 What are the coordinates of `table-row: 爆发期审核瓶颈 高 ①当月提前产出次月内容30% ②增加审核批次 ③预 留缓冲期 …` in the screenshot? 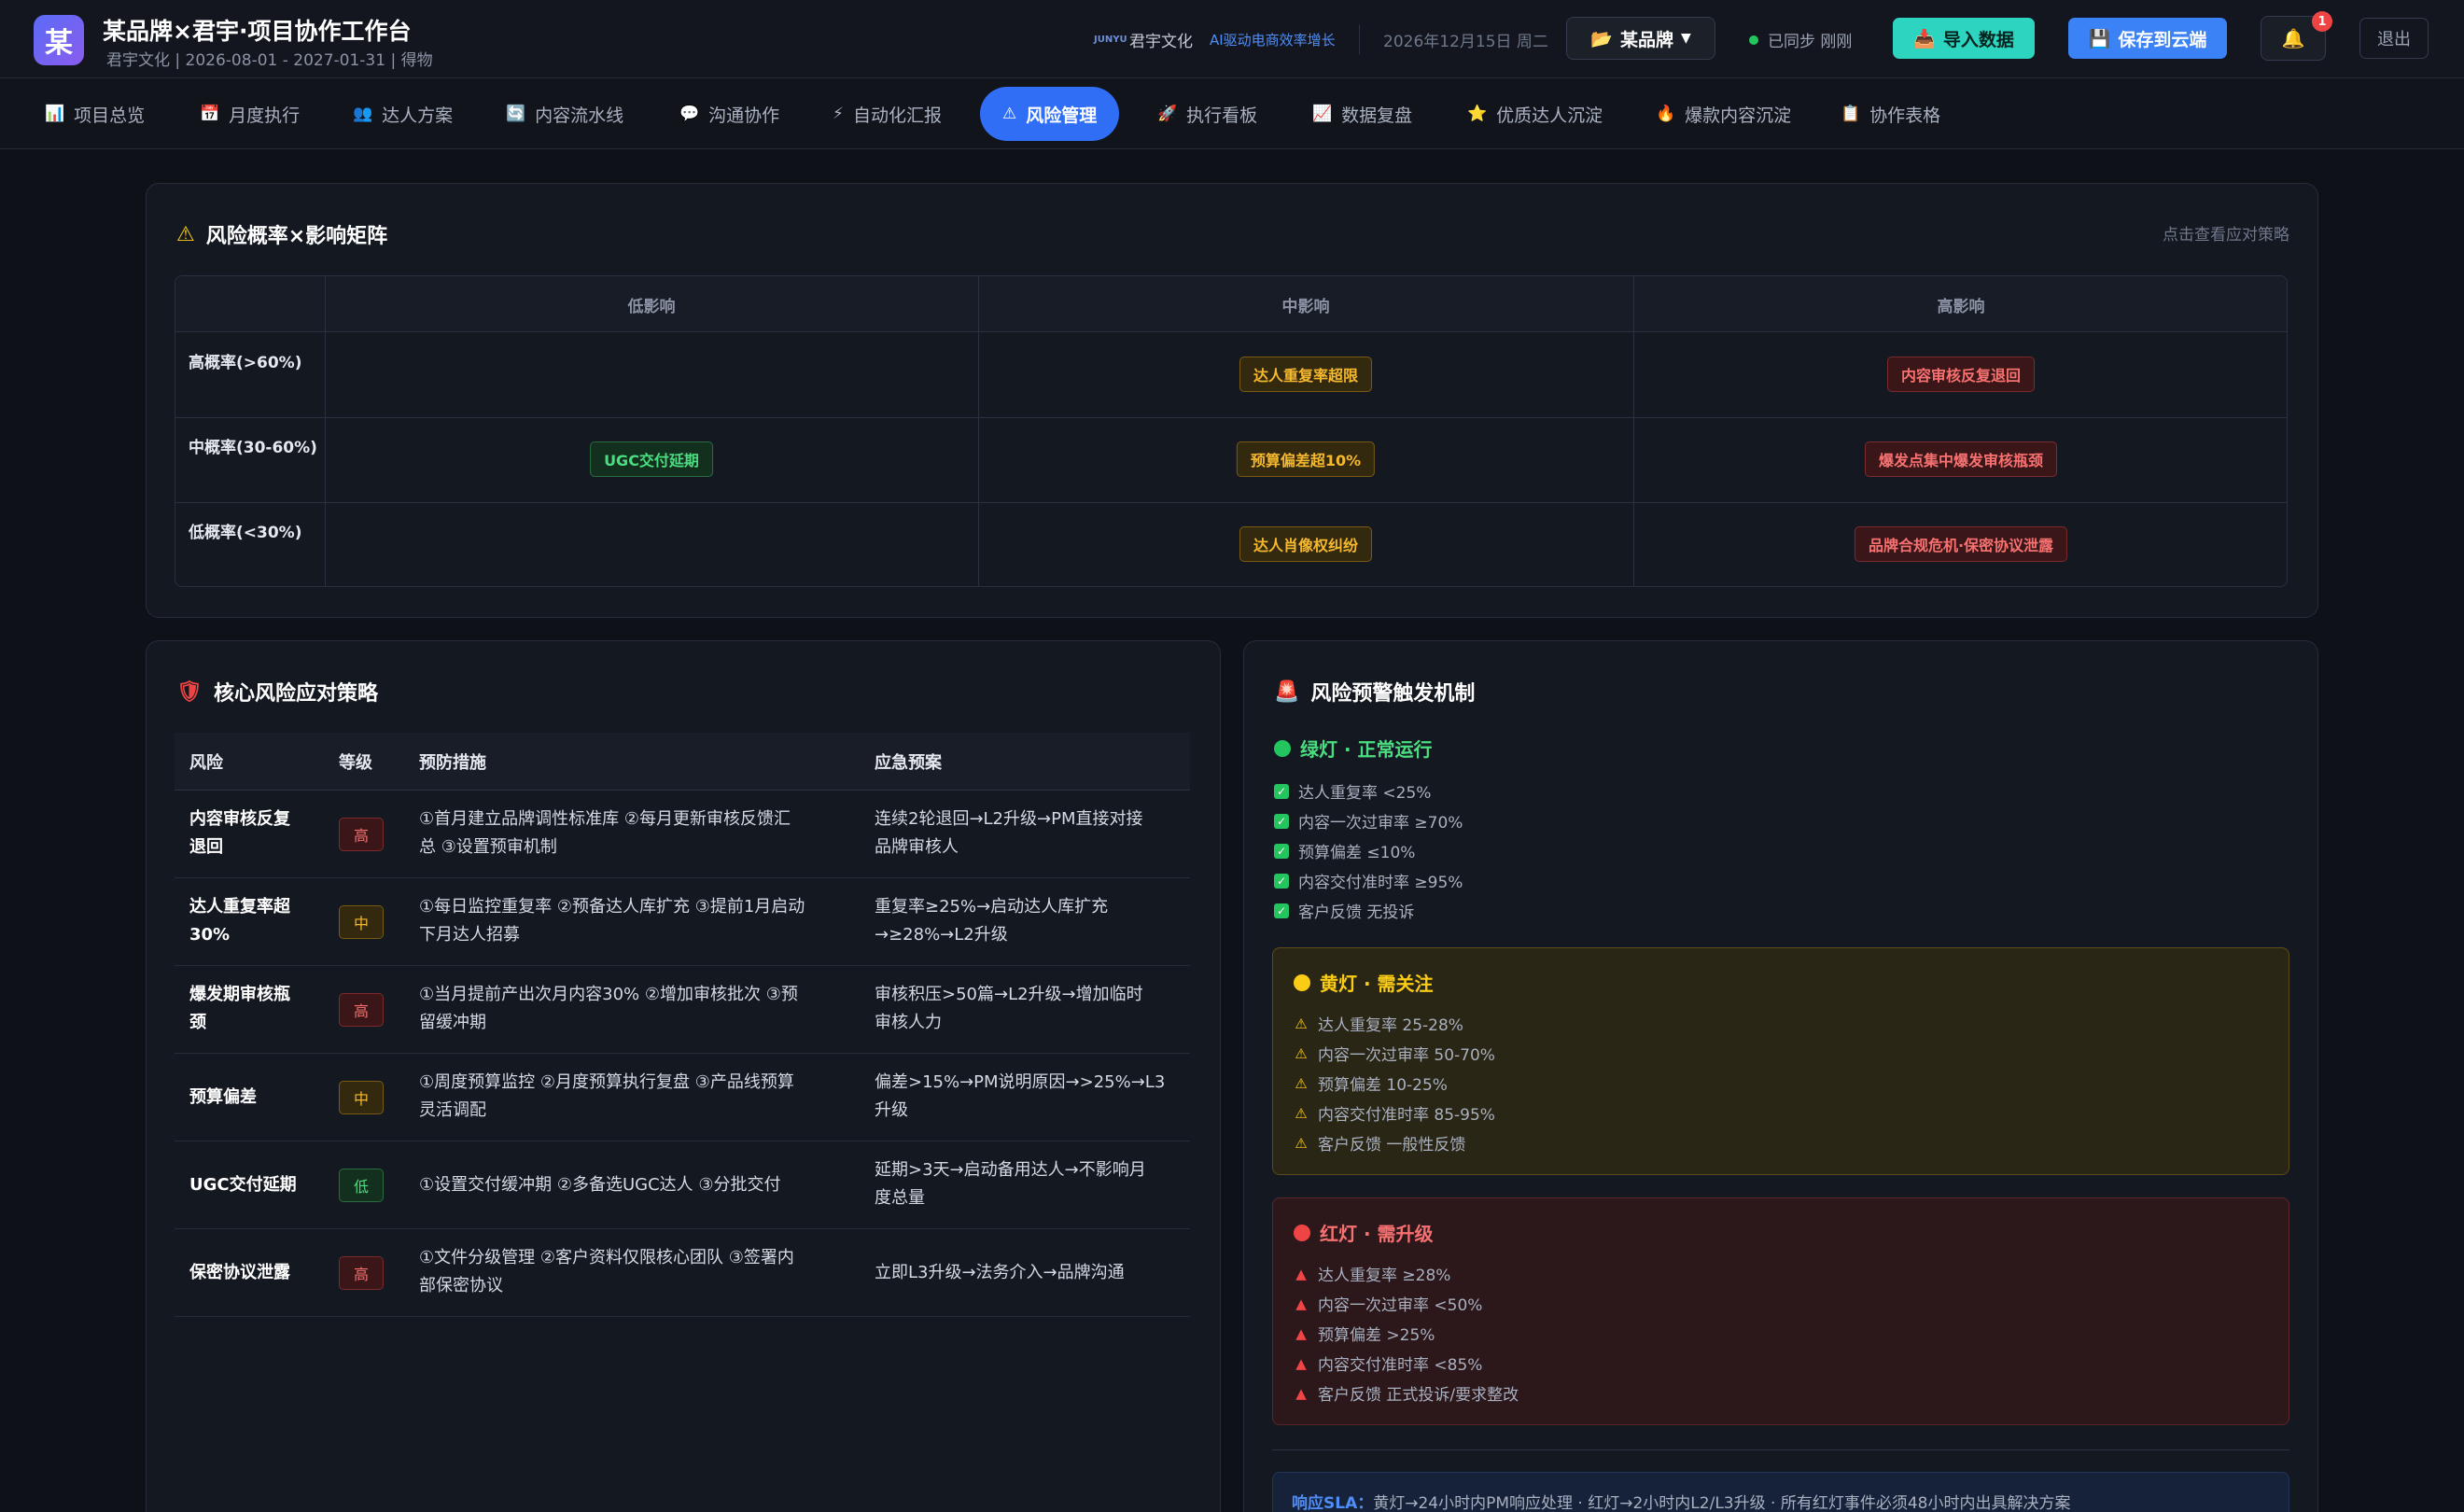 It's located at (682, 1010).